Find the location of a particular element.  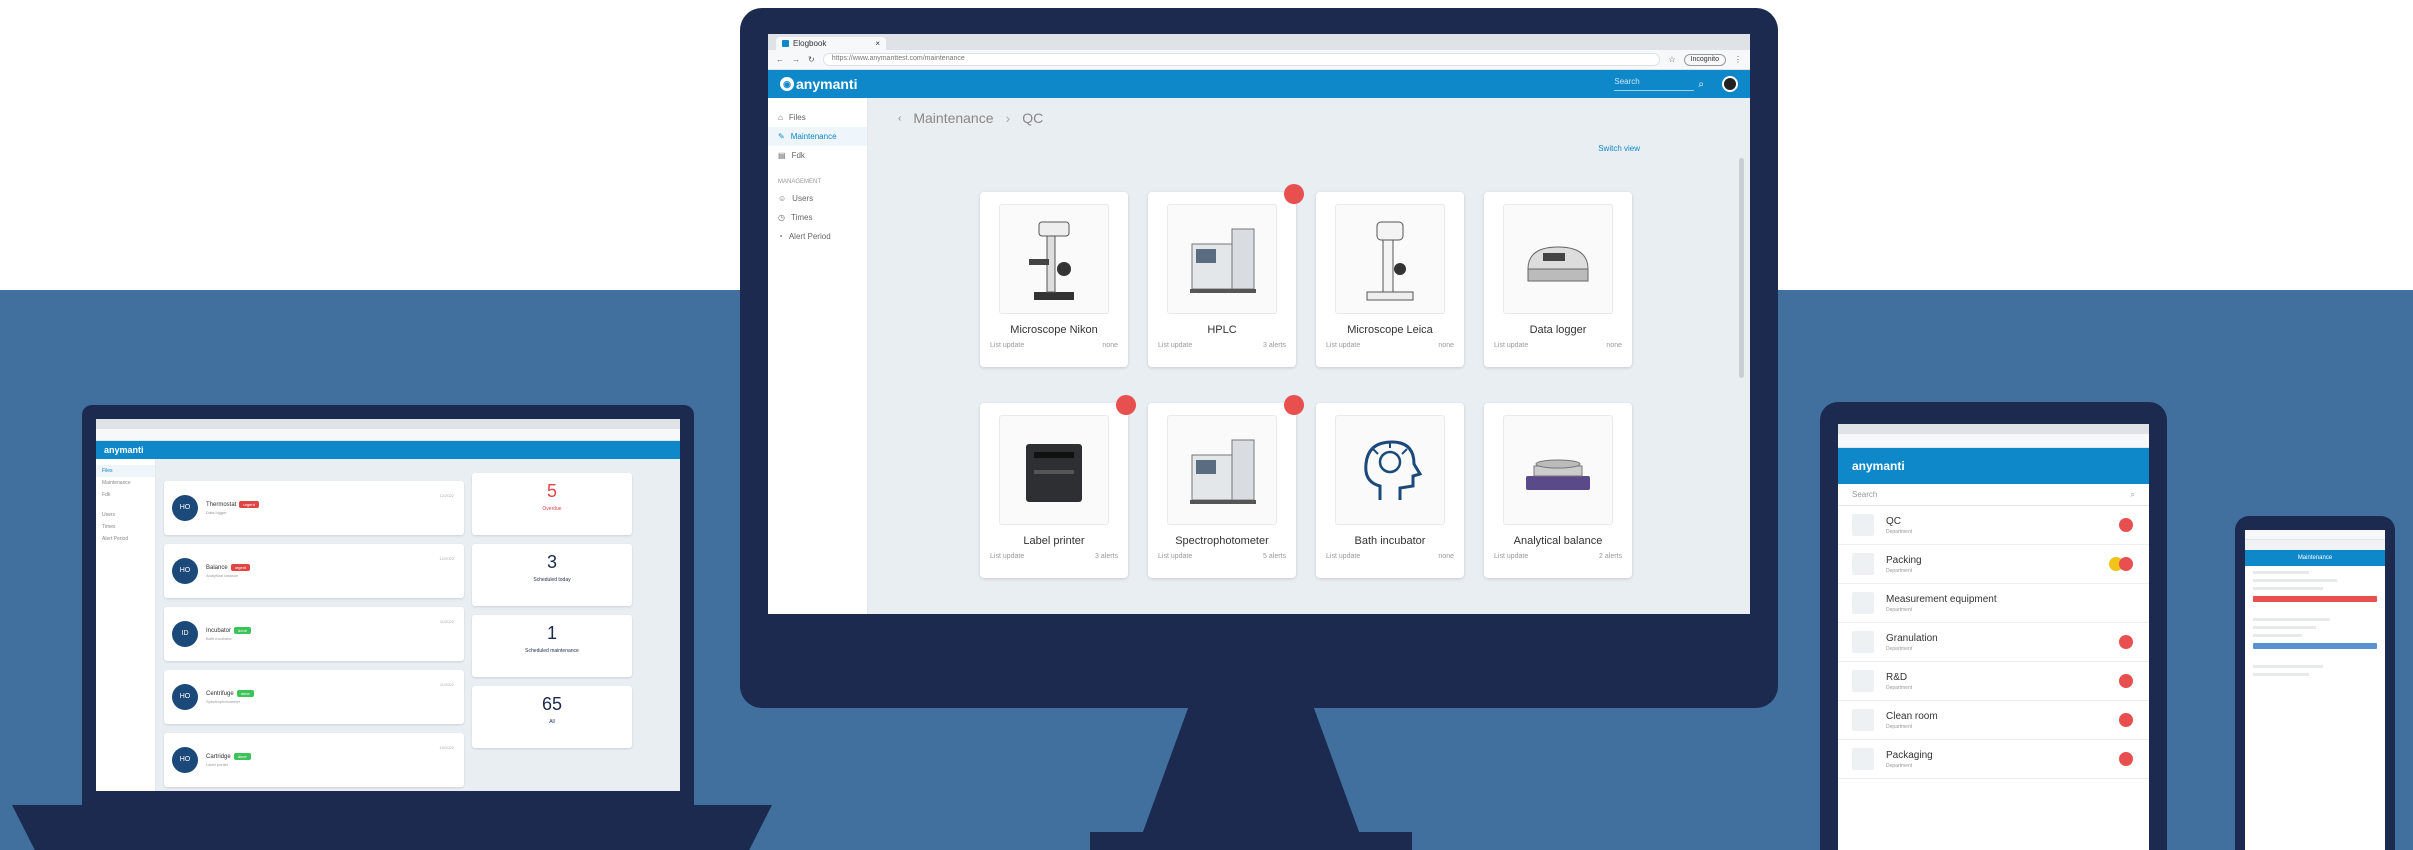

equipment-card: Microscope Nikon List update none is located at coordinates (1054, 279).